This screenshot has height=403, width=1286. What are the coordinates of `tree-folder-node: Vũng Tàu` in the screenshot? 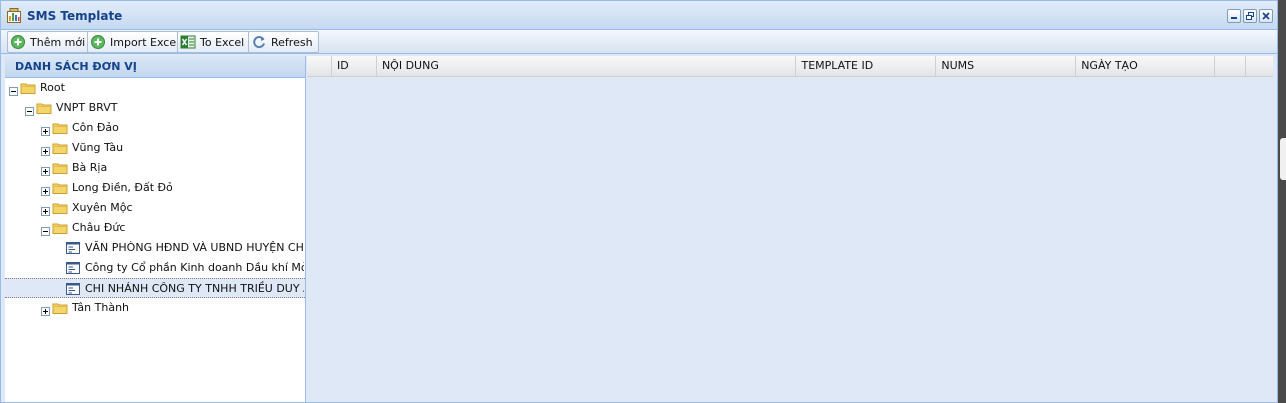 It's located at (155, 148).